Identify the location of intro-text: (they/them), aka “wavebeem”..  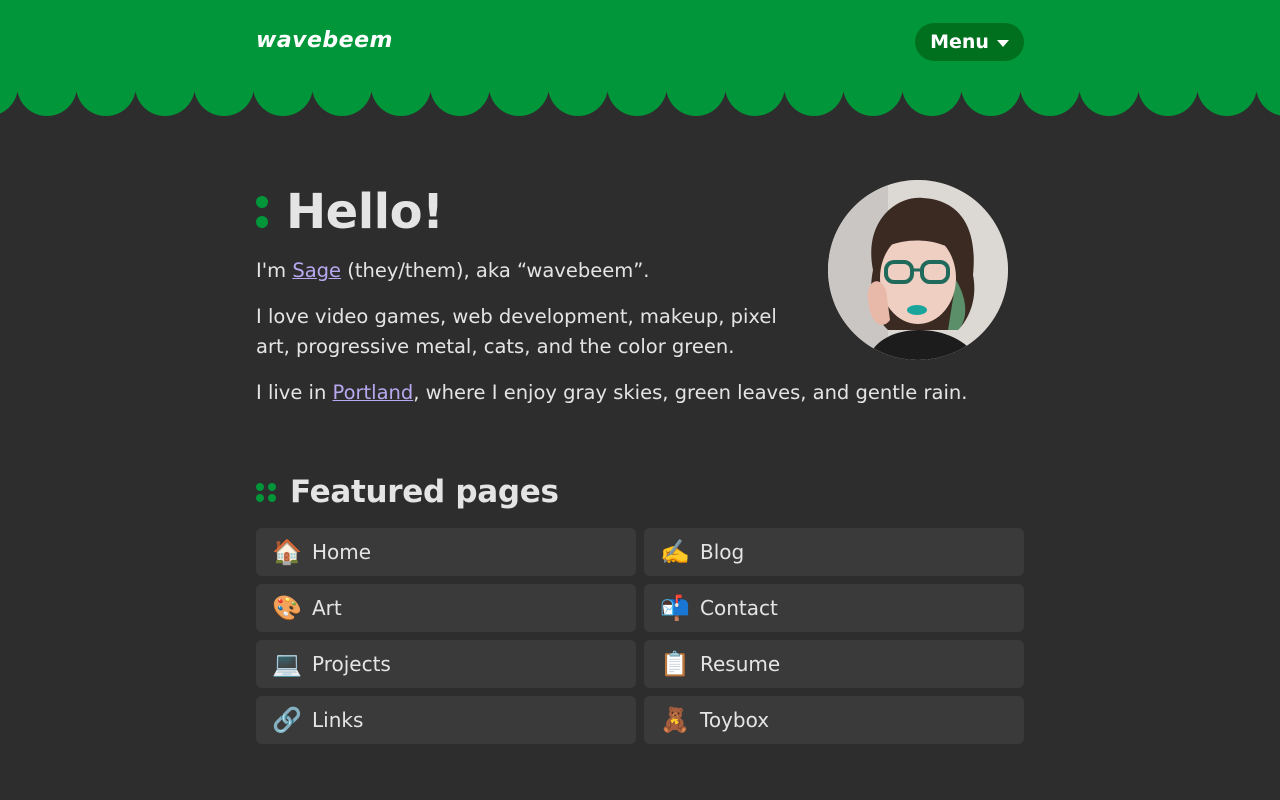
(495, 270).